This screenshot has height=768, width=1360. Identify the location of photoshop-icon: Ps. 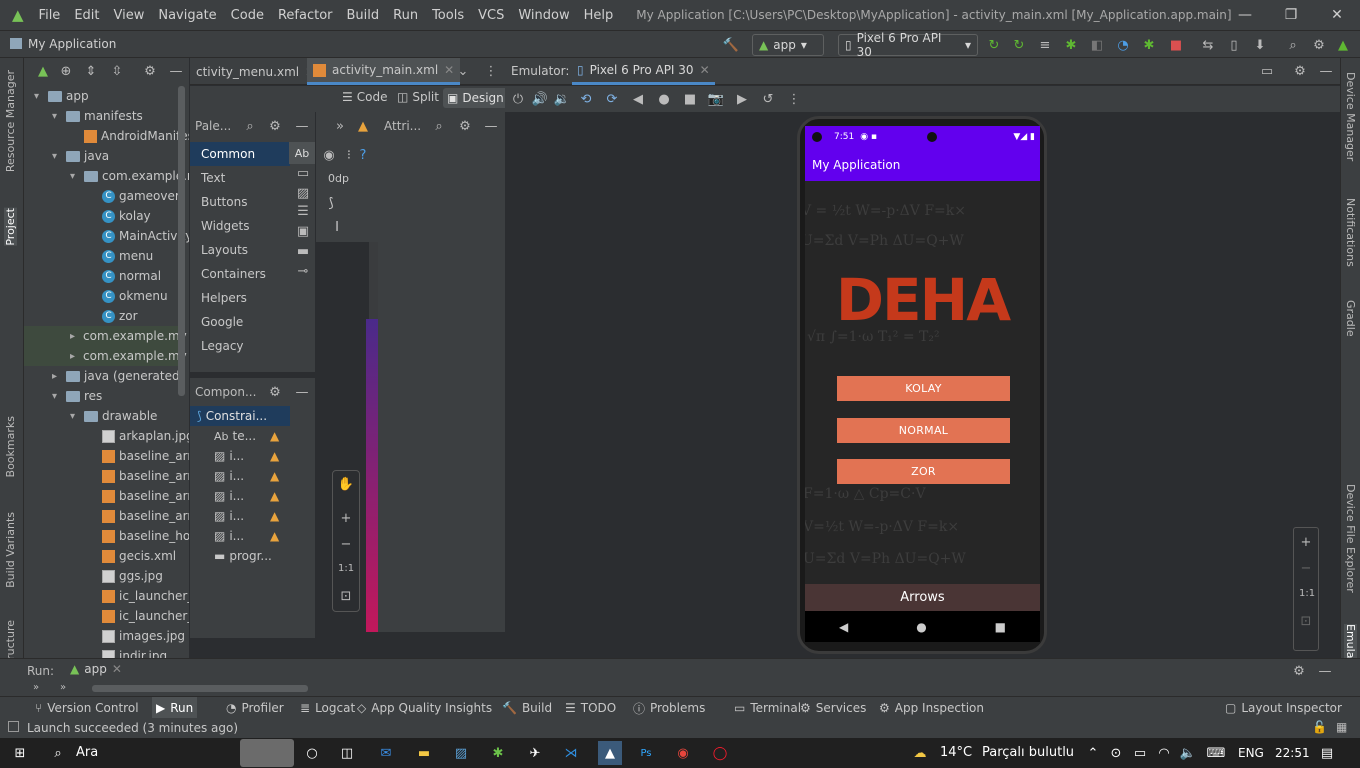
(646, 753).